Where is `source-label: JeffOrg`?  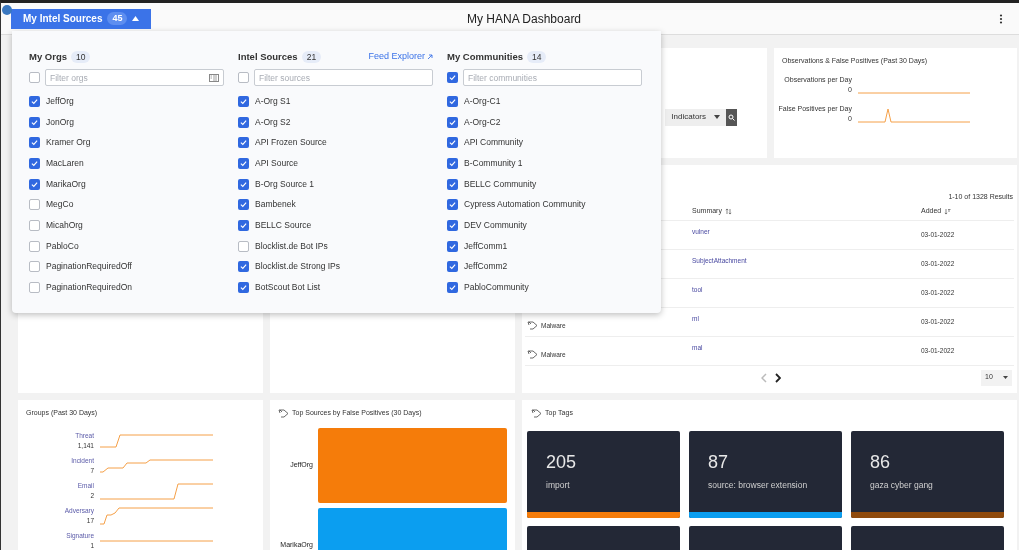
source-label: JeffOrg is located at coordinates (60, 101).